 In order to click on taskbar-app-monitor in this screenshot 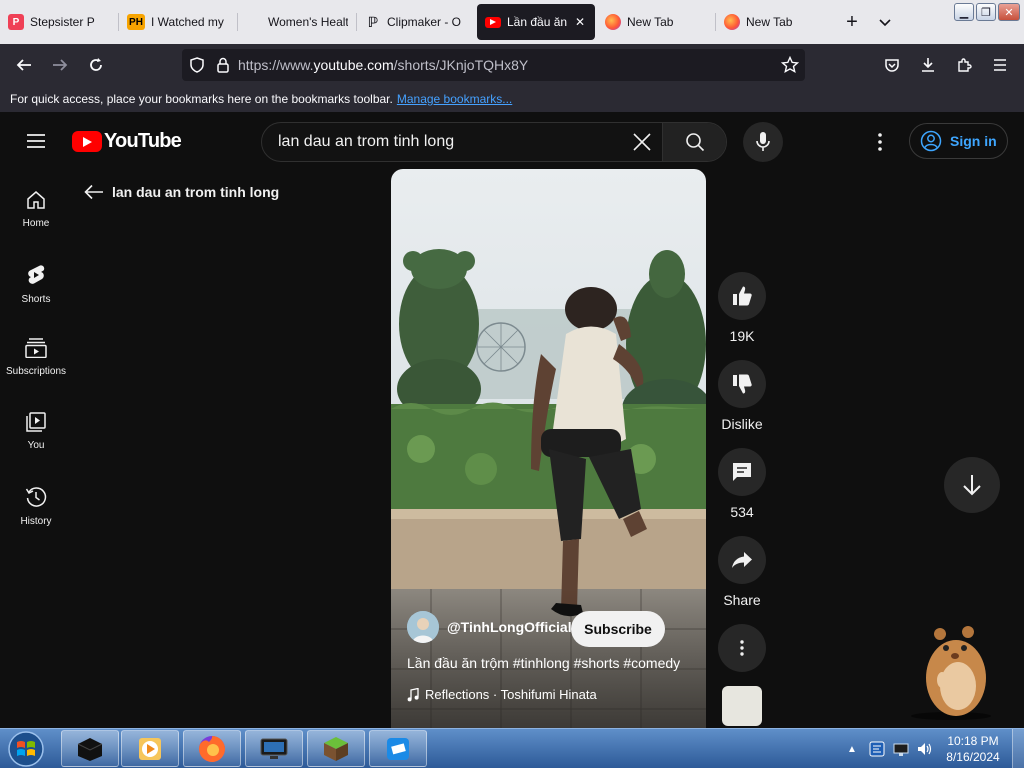, I will do `click(274, 748)`.